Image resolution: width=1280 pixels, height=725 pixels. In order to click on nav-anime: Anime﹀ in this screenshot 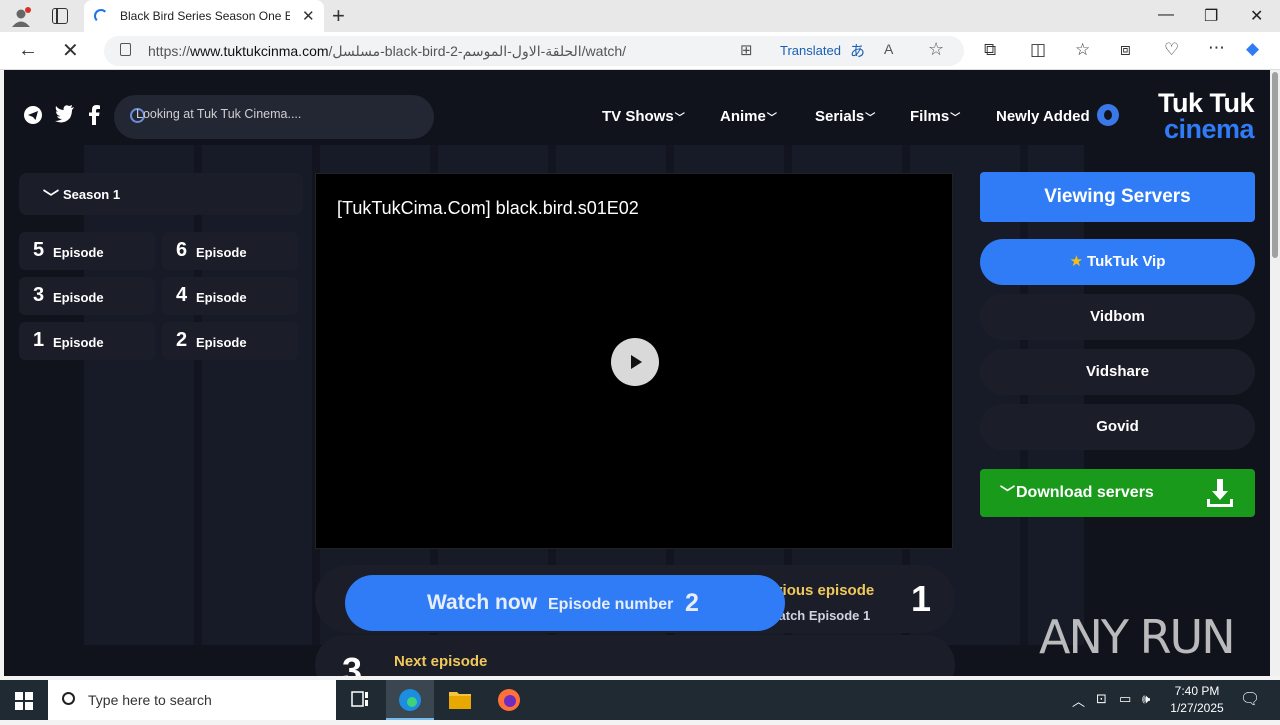, I will do `click(748, 116)`.